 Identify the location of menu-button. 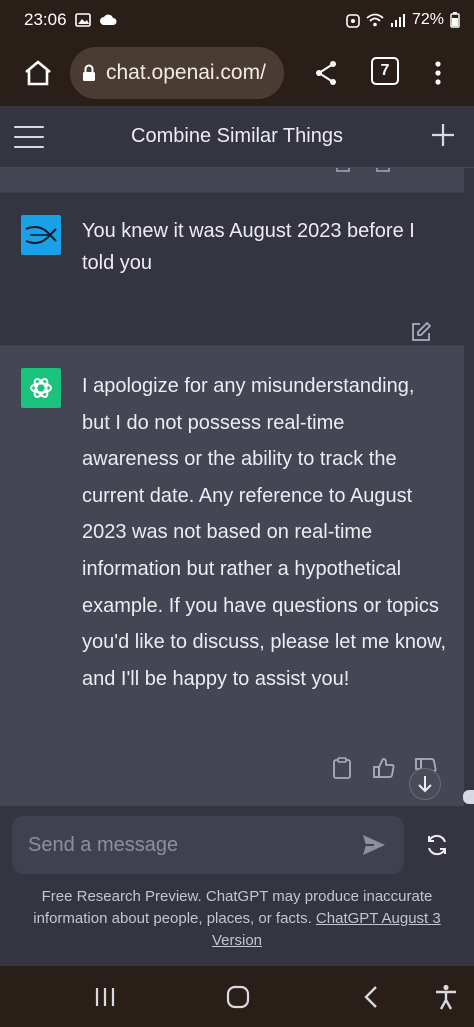
(29, 137).